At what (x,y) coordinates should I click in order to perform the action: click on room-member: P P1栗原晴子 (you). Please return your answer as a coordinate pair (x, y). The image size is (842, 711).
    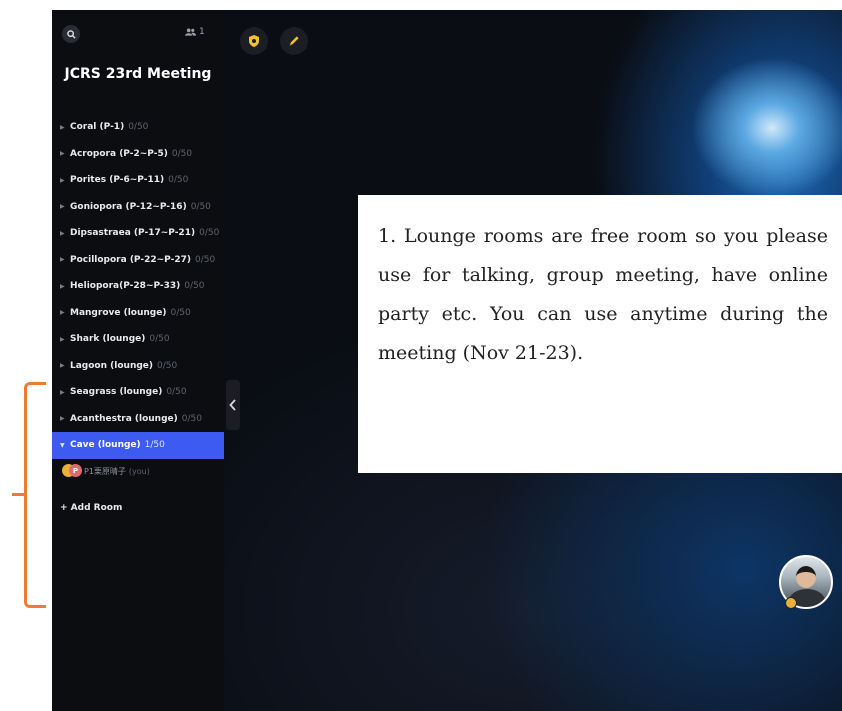
    Looking at the image, I should click on (106, 471).